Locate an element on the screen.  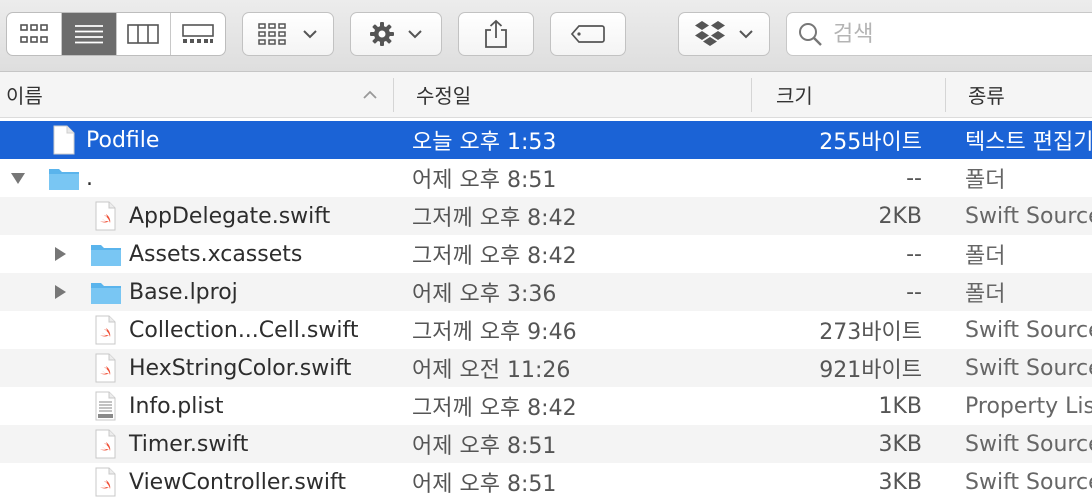
sort-ascending-icon is located at coordinates (370, 94).